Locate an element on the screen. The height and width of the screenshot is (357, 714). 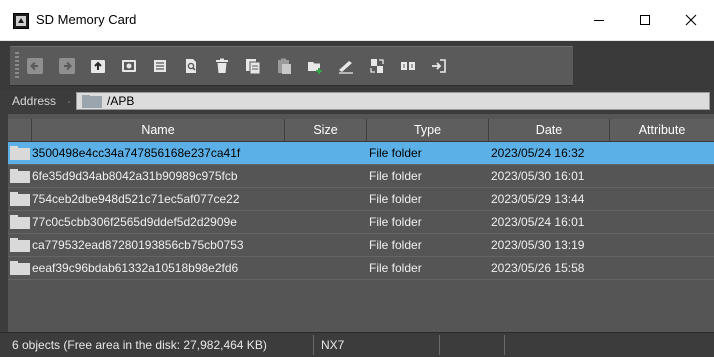
window-title: SD Memory Card is located at coordinates (86, 19).